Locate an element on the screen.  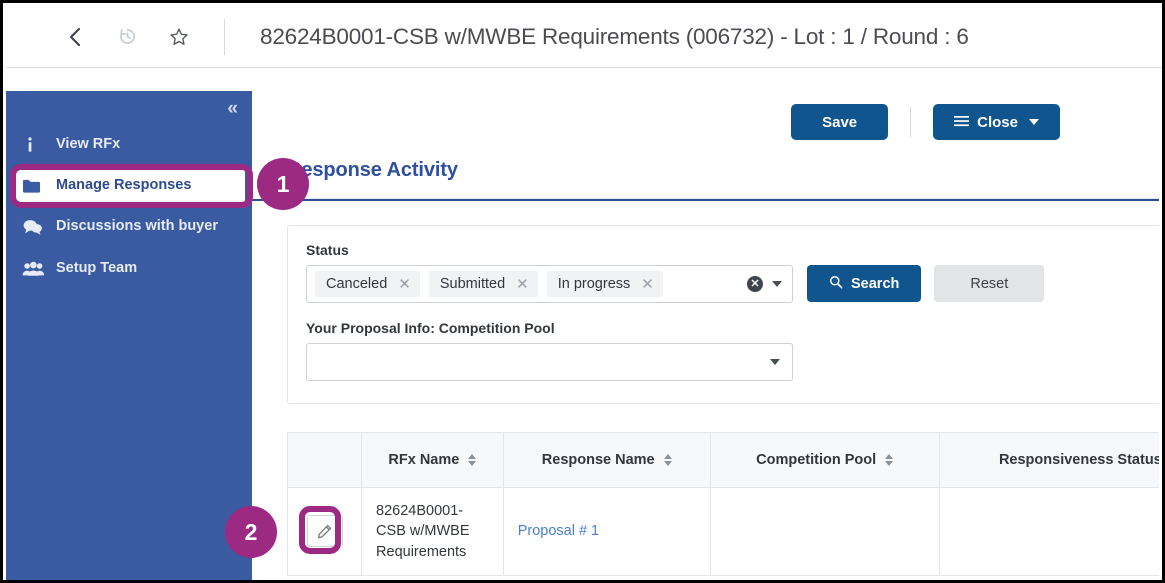
close-button: Close is located at coordinates (996, 122).